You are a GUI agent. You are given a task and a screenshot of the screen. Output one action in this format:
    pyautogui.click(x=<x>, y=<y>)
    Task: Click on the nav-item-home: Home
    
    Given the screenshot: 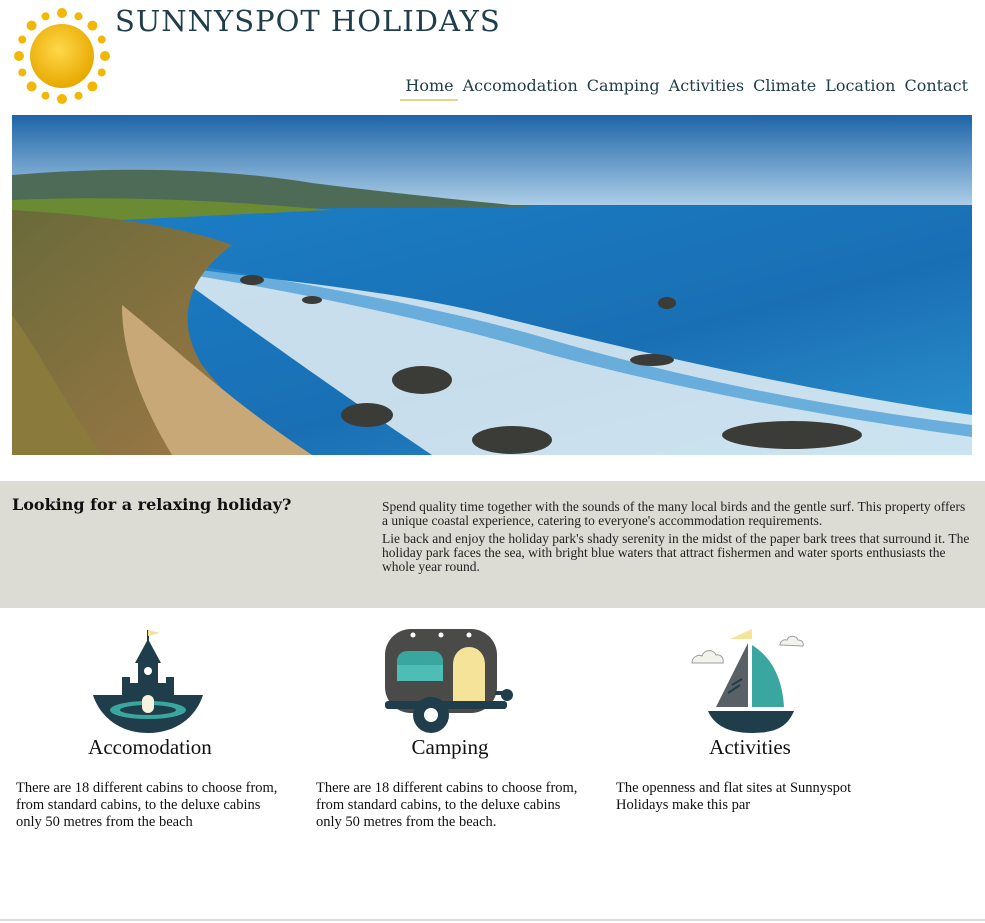 What is the action you would take?
    pyautogui.click(x=429, y=87)
    